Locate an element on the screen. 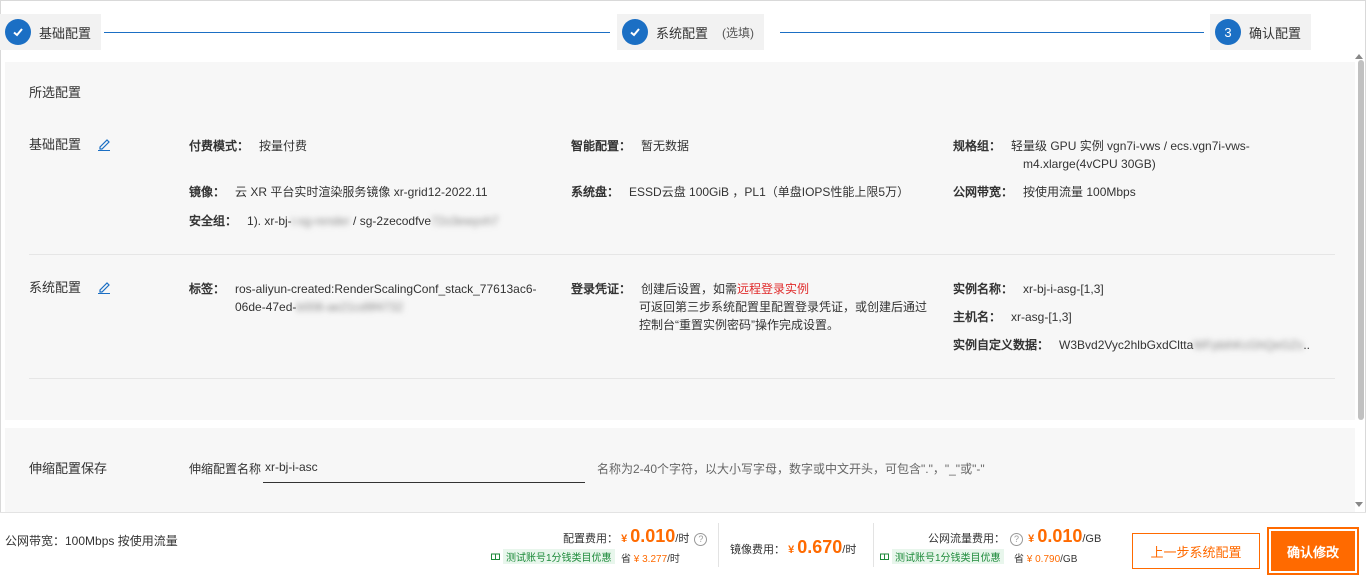 The height and width of the screenshot is (575, 1366). confirm-button-focus-ring: 确认修改 is located at coordinates (1313, 551).